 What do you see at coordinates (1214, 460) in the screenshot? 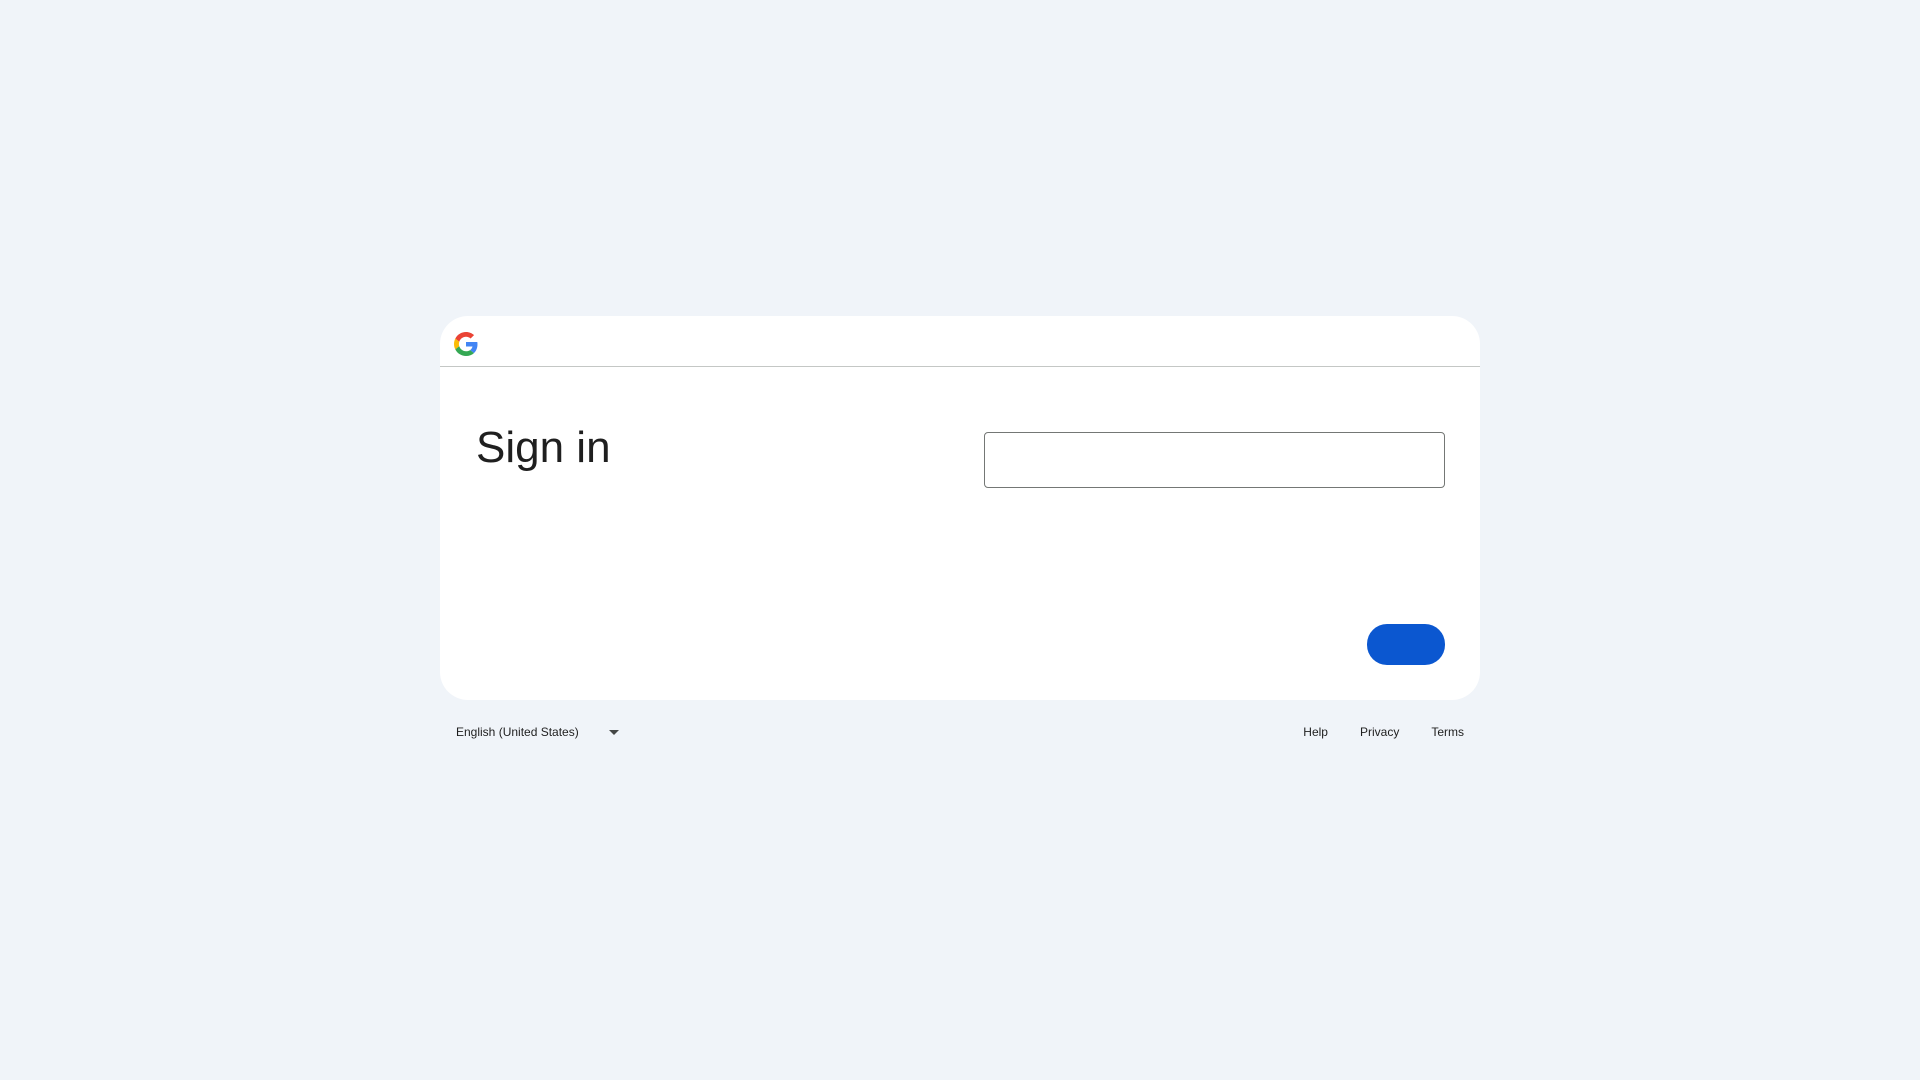
I see `identifier-input` at bounding box center [1214, 460].